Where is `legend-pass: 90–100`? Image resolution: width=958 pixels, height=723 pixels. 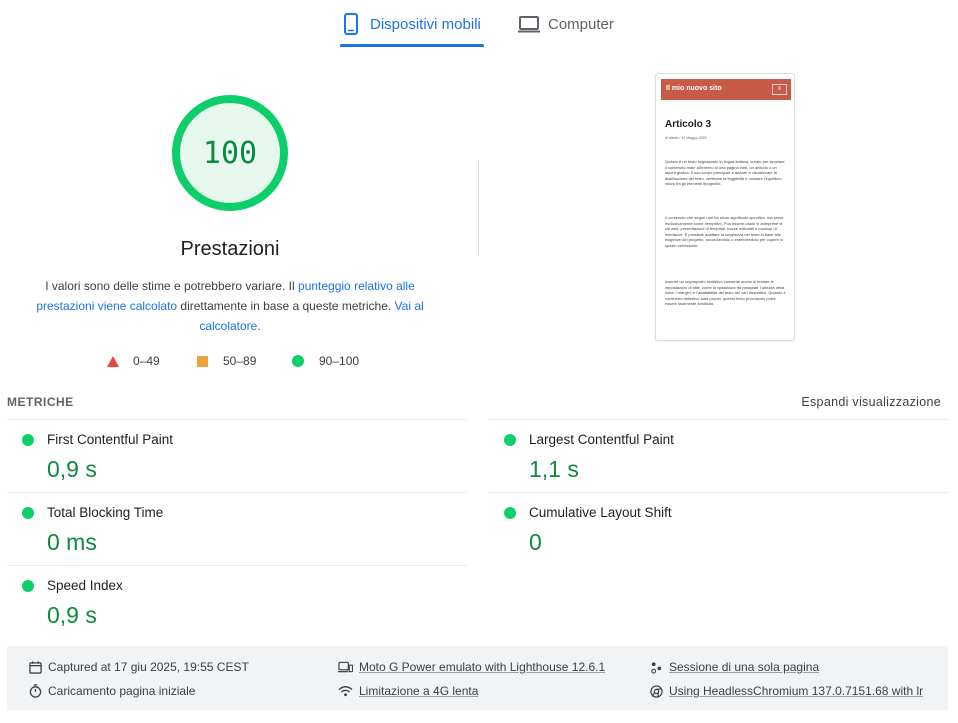 legend-pass: 90–100 is located at coordinates (325, 361).